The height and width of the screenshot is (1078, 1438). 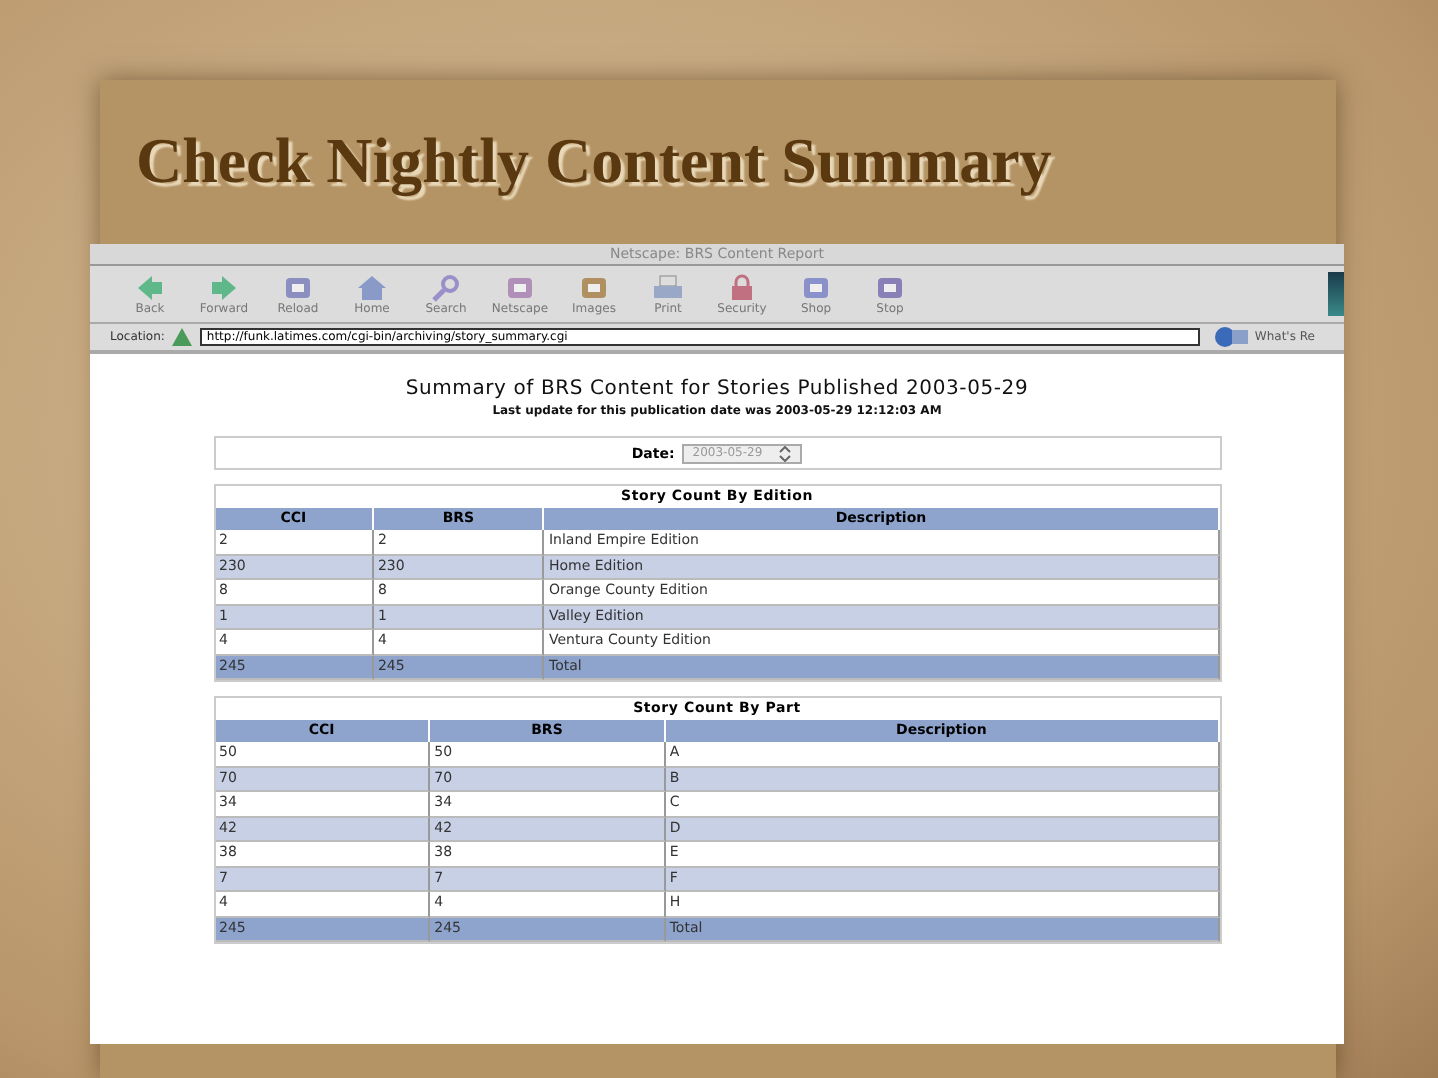 I want to click on slide-title: Check Nightly Content Summary, so click(x=595, y=161).